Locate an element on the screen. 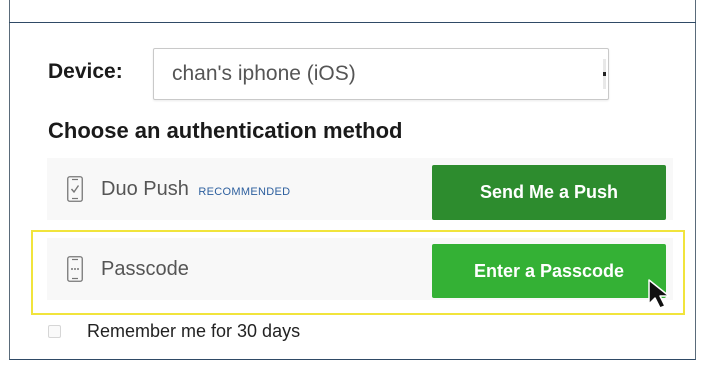  phone-check-icon is located at coordinates (75, 189).